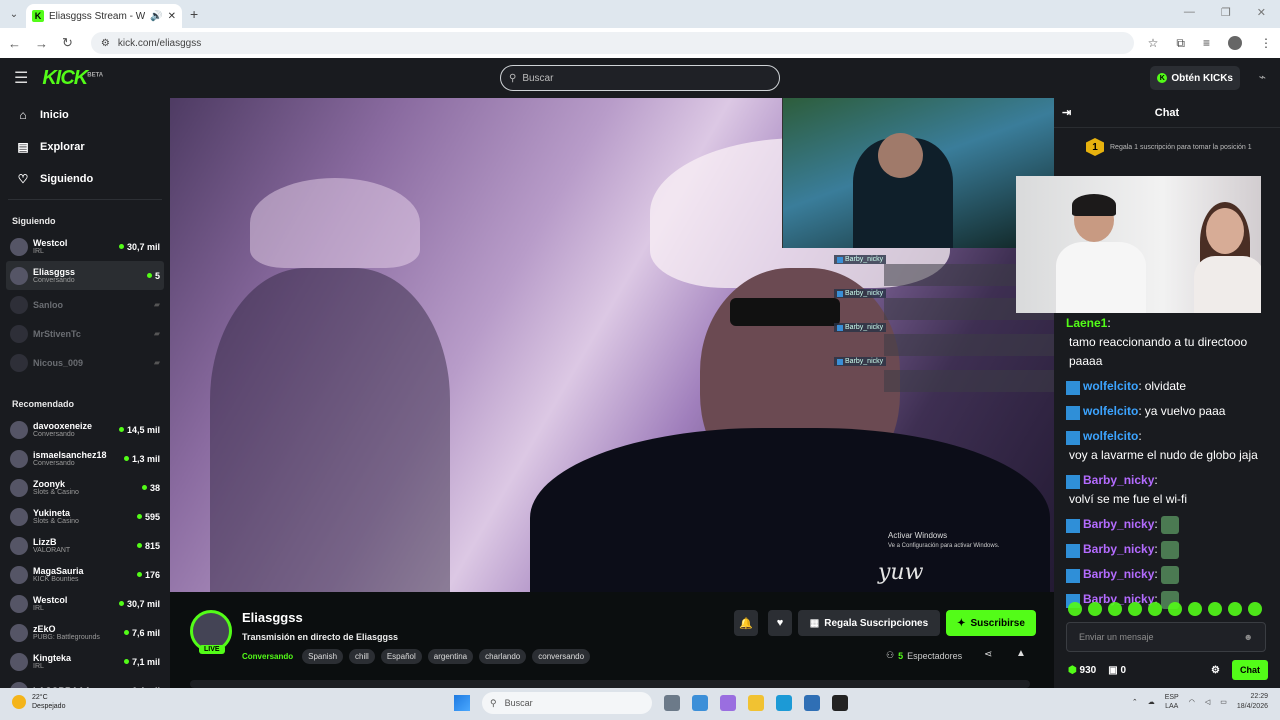 The width and height of the screenshot is (1280, 720). Describe the element at coordinates (1226, 12) in the screenshot. I see `maximize-icon: ❐` at that location.